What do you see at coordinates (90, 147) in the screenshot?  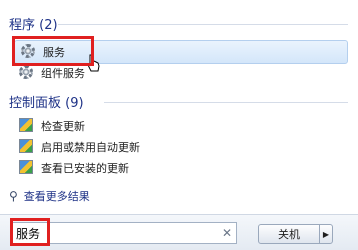 I see `control-panel-item-label: 启用或禁用自动更新` at bounding box center [90, 147].